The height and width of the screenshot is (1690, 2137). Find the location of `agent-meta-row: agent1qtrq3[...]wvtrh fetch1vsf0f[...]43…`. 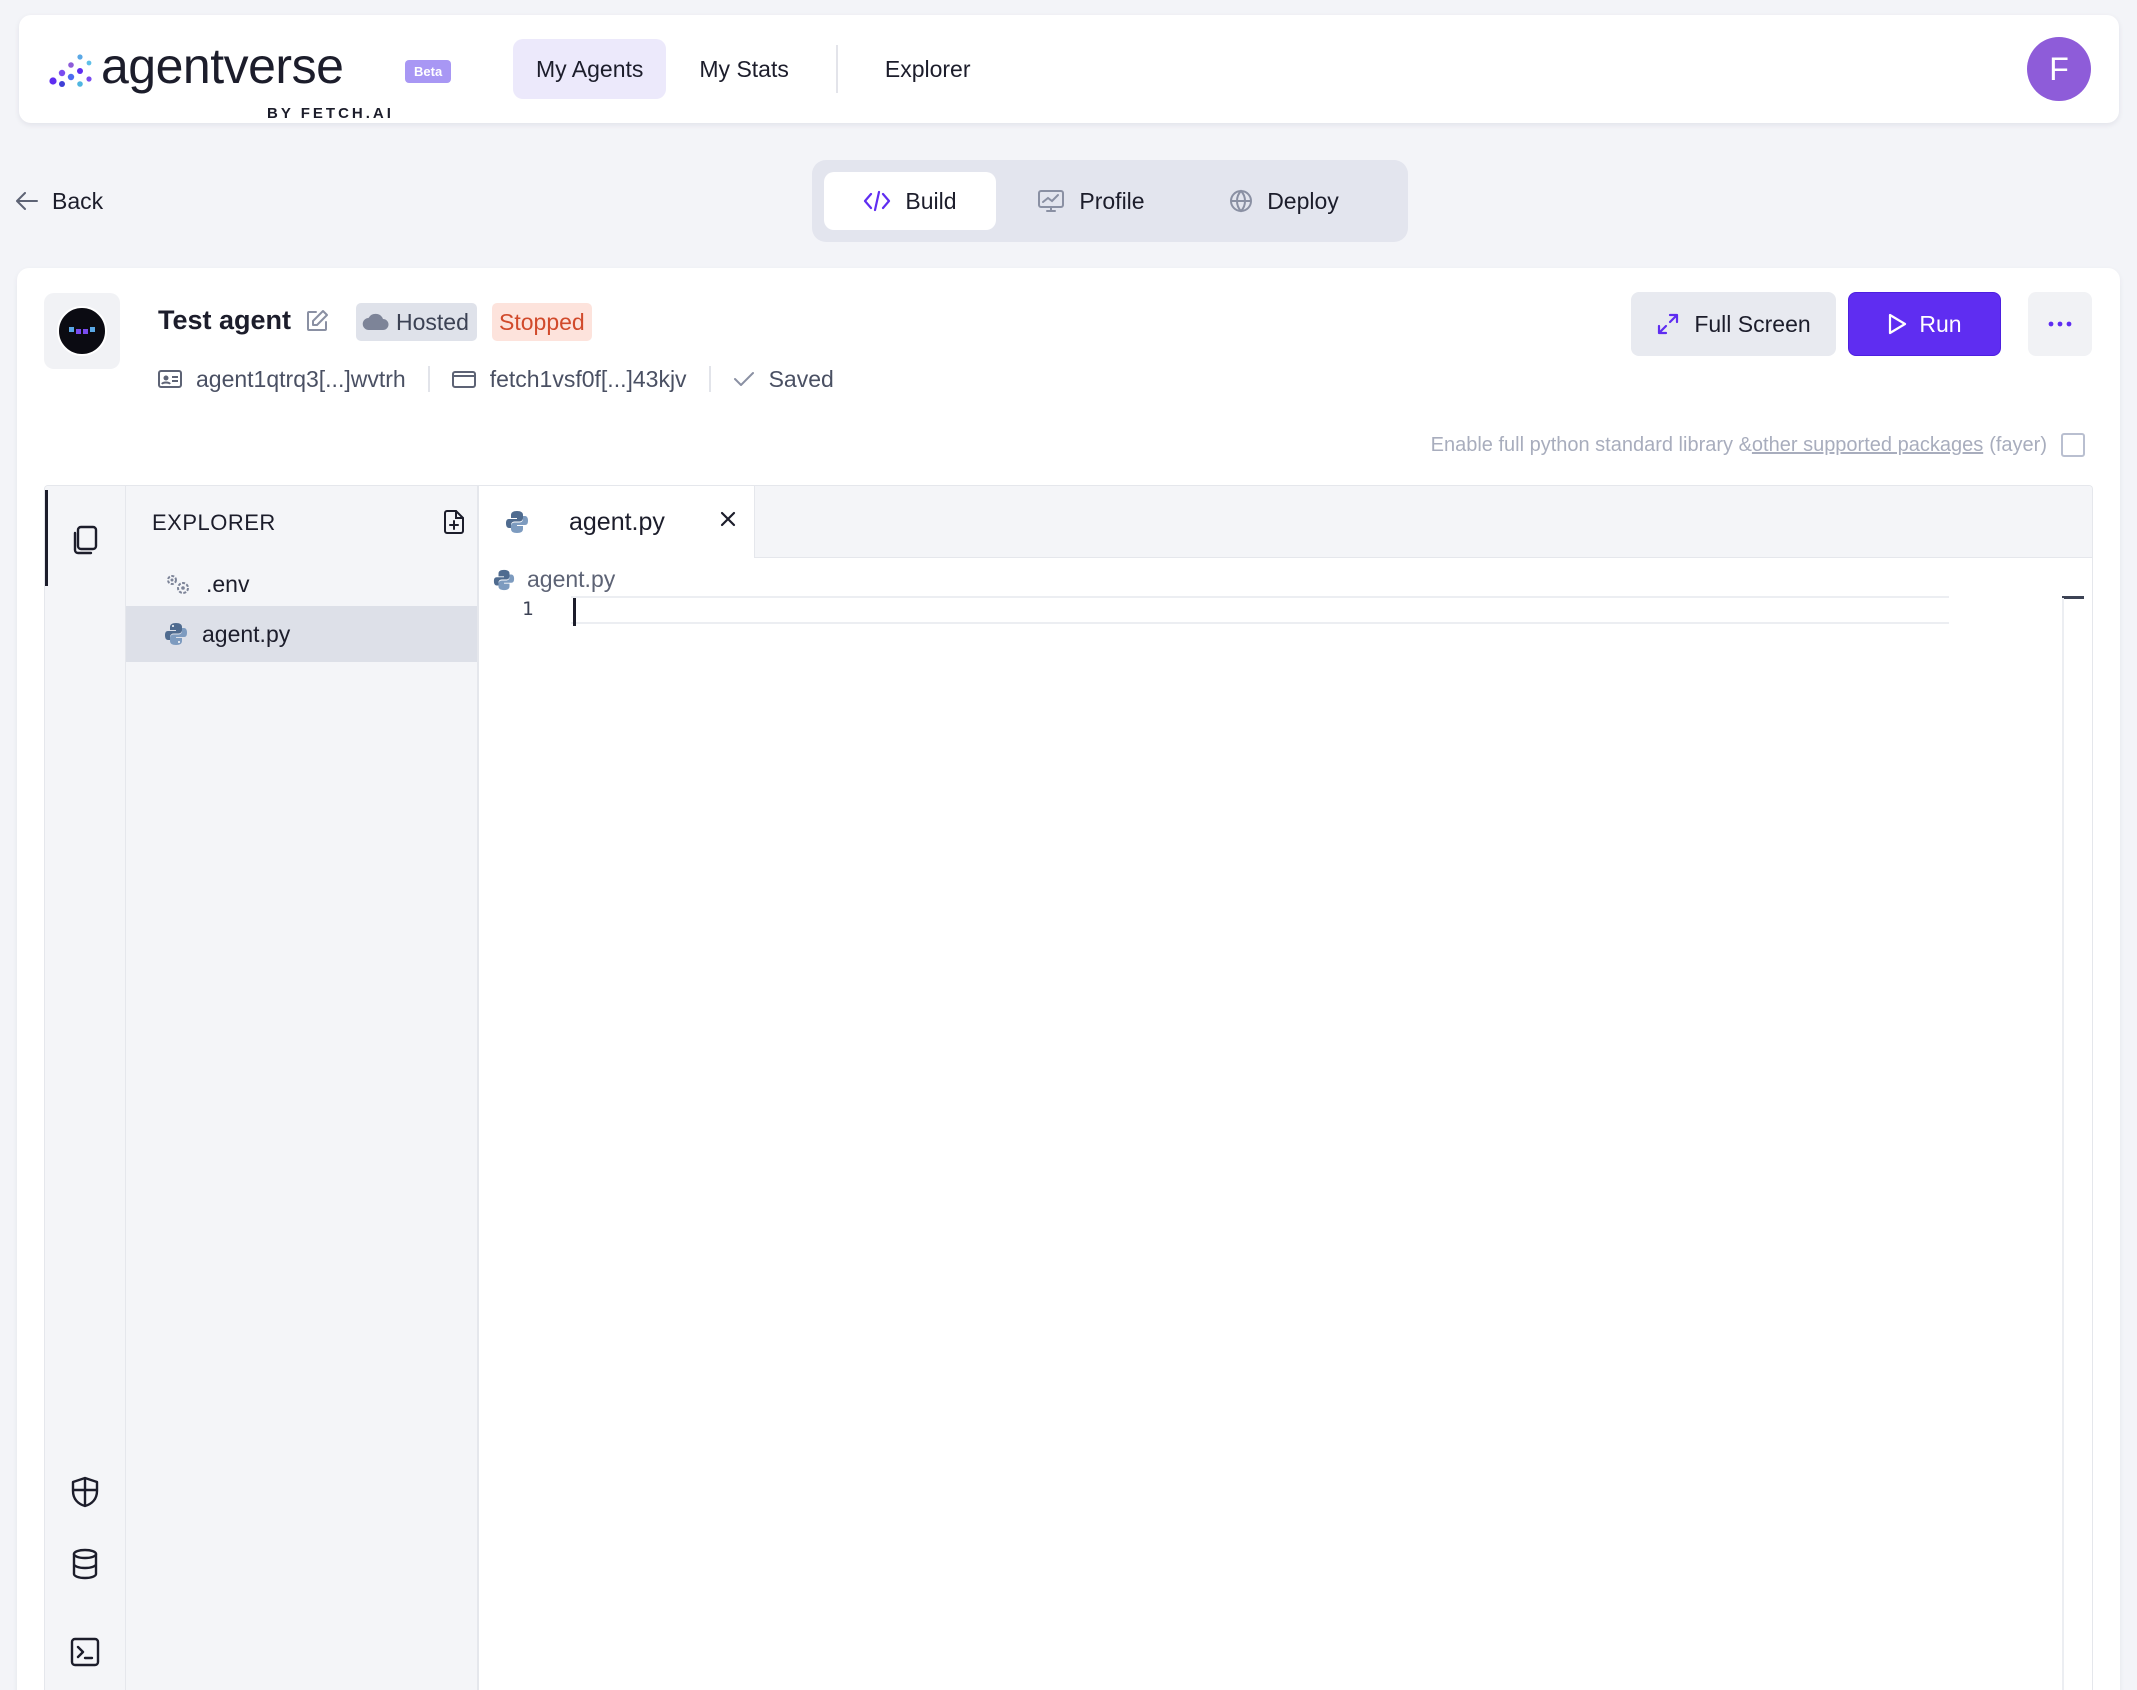

agent-meta-row: agent1qtrq3[...]wvtrh fetch1vsf0f[...]43… is located at coordinates (496, 379).